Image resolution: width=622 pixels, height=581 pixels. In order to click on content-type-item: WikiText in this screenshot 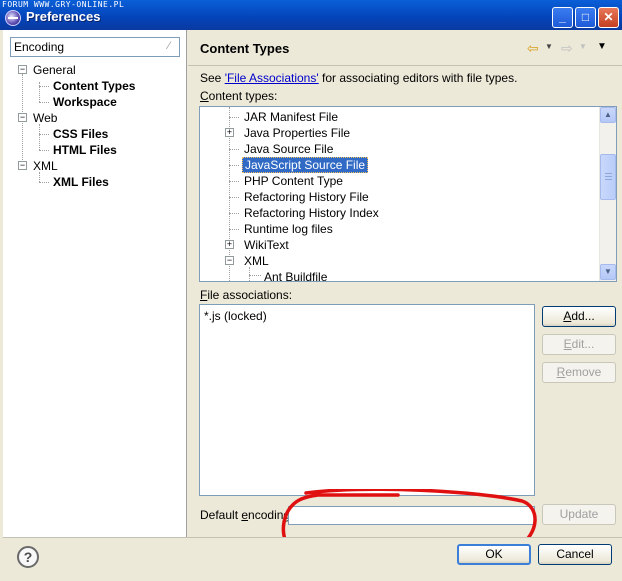, I will do `click(266, 245)`.